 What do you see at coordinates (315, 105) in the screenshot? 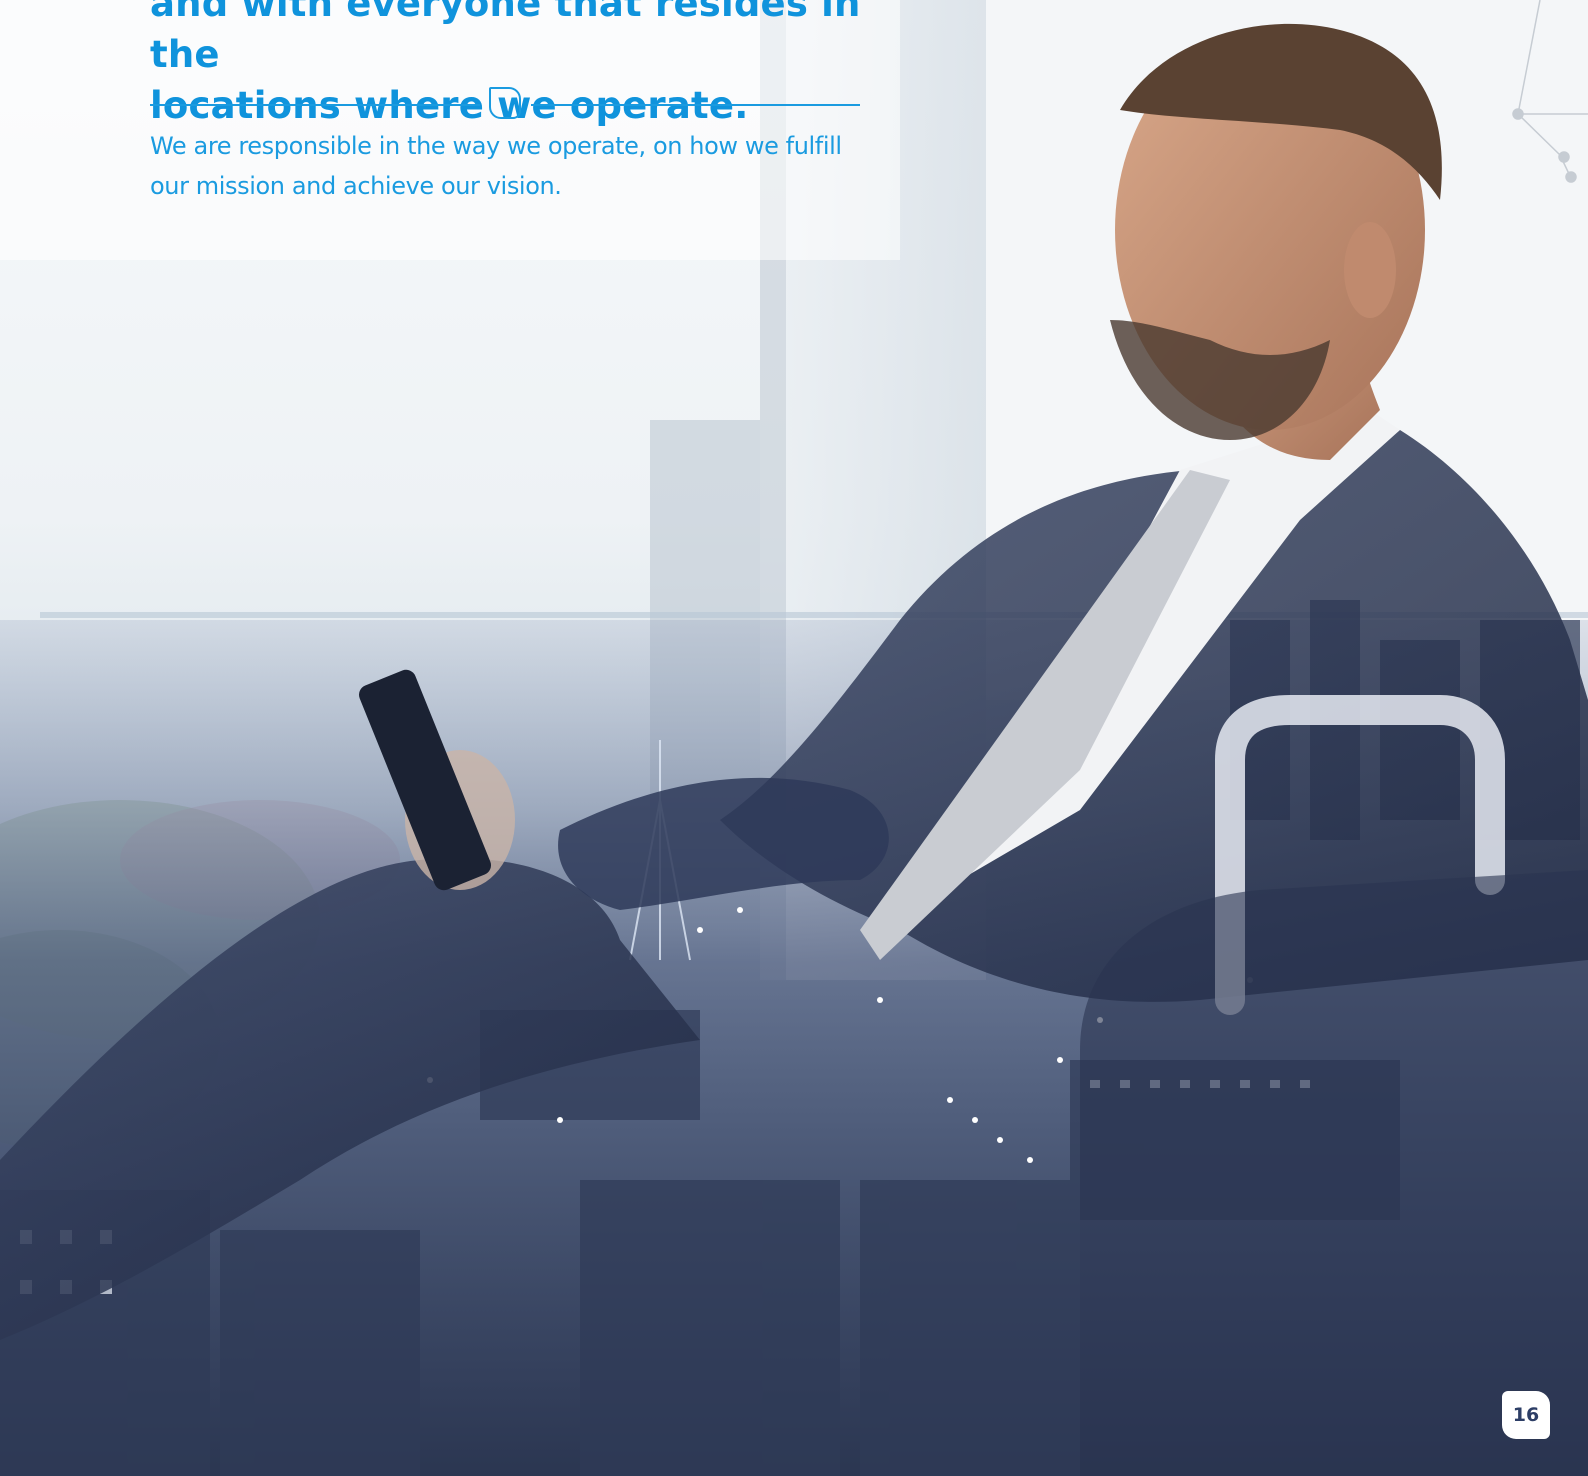
I see `divider-line-left` at bounding box center [315, 105].